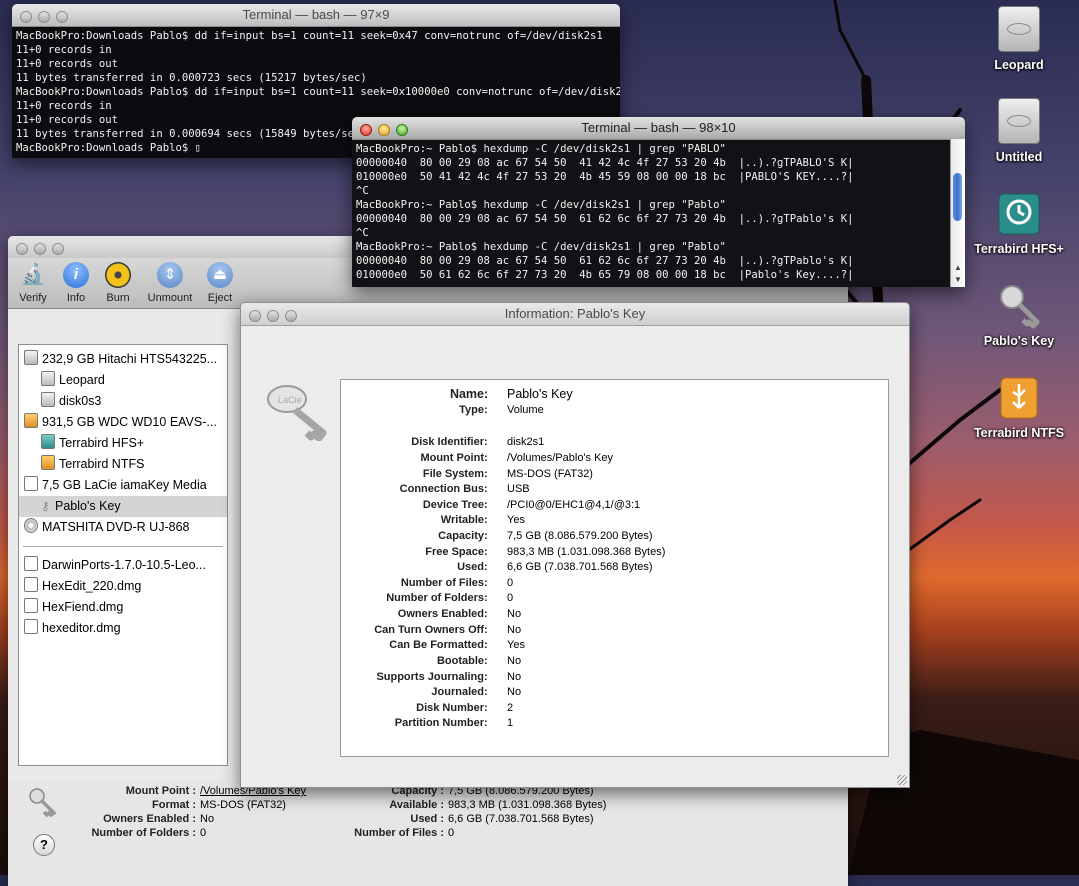 Image resolution: width=1079 pixels, height=886 pixels. Describe the element at coordinates (316, 15) in the screenshot. I see `terminal-1-titlebar: Terminal — bash — 97×9` at that location.